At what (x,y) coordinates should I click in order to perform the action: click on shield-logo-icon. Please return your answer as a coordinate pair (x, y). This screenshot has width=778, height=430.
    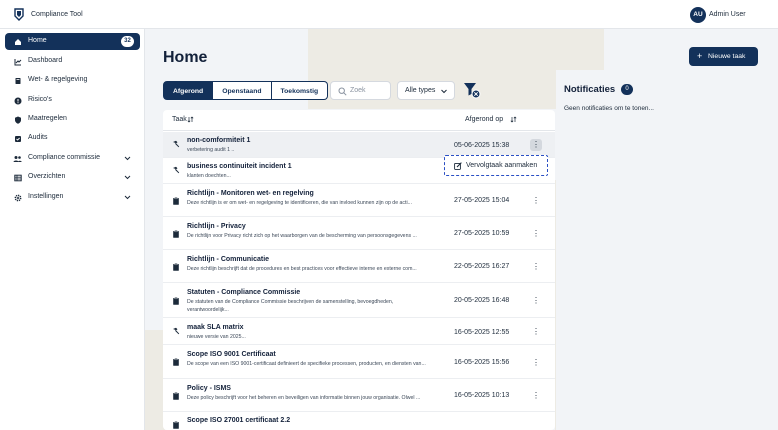
    Looking at the image, I should click on (19, 14).